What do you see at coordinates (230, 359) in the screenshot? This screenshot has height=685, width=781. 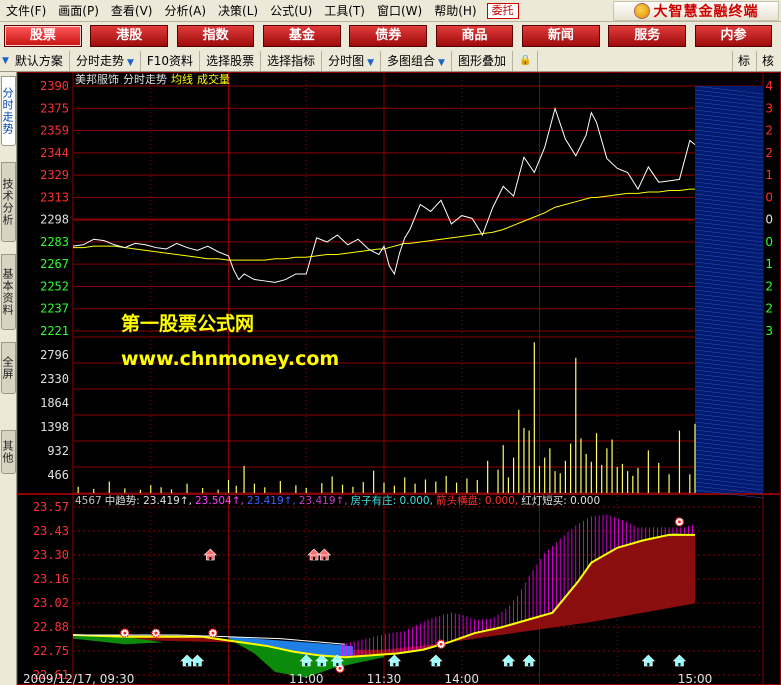 I see `watermark-url: www.chnmoney.com` at bounding box center [230, 359].